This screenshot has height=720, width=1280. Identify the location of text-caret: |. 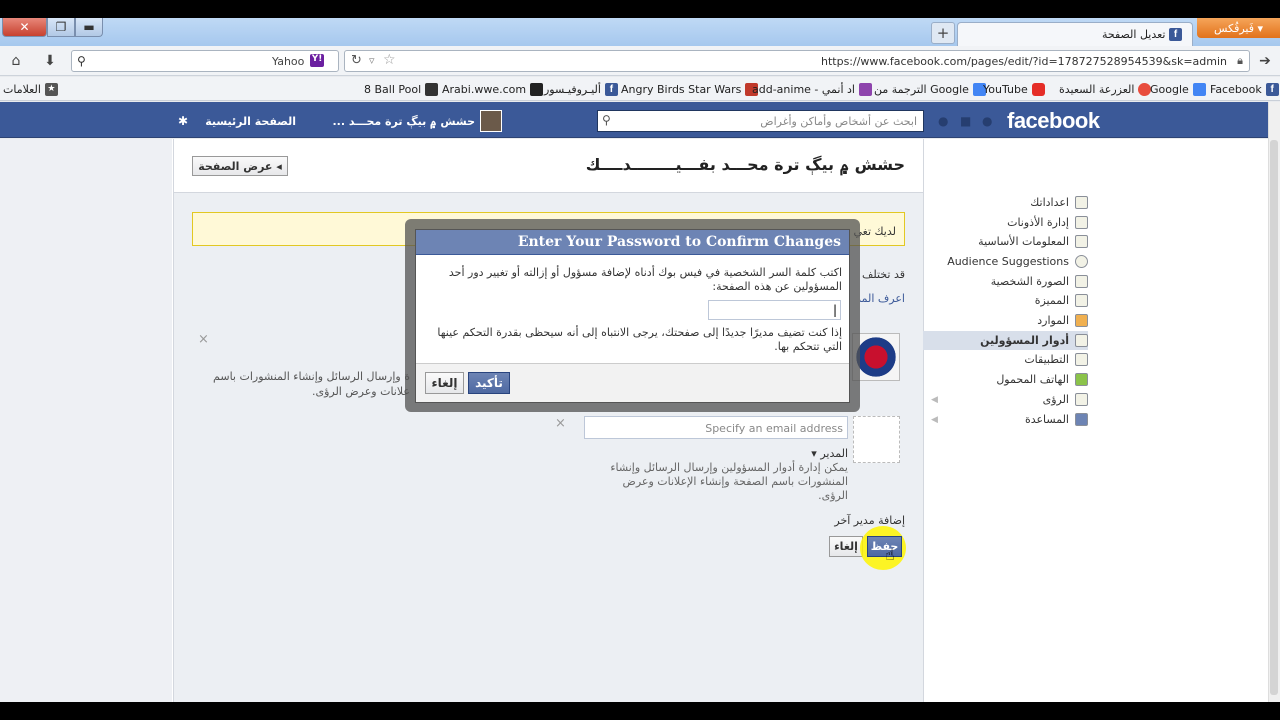
(834, 310).